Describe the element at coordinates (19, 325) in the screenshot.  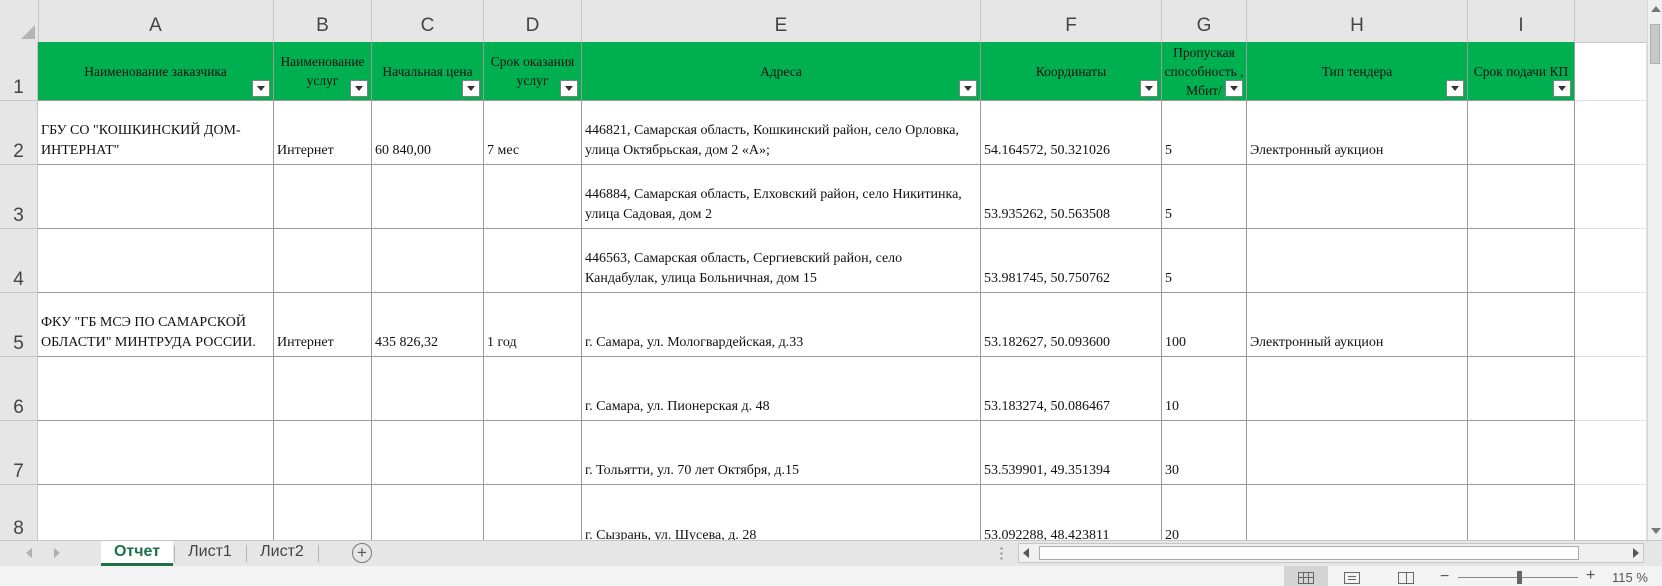
I see `row-header-5: 5` at that location.